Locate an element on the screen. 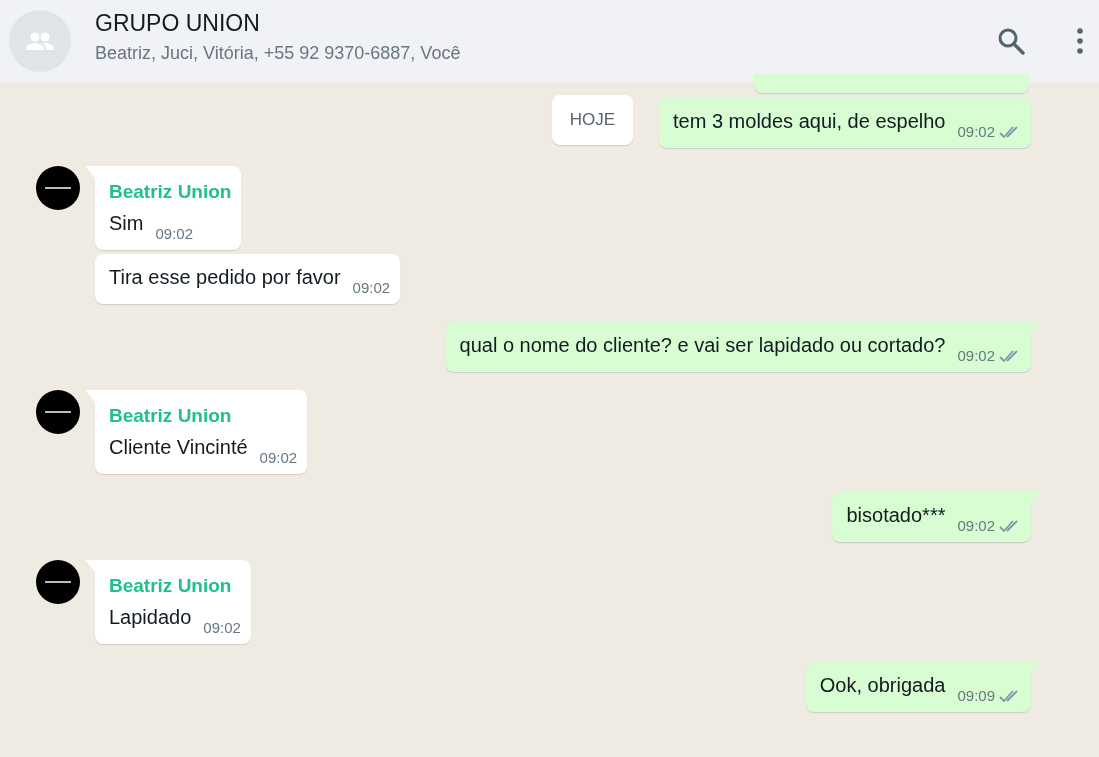 The height and width of the screenshot is (757, 1099). group-name: GRUPO UNION is located at coordinates (178, 23).